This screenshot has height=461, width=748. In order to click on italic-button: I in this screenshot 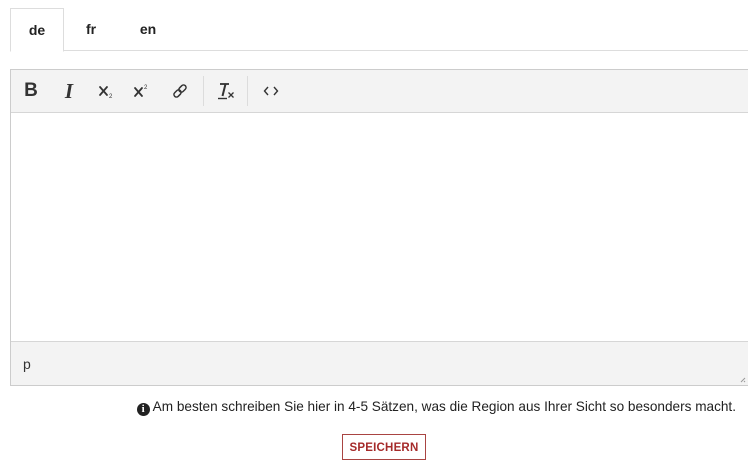, I will do `click(69, 91)`.